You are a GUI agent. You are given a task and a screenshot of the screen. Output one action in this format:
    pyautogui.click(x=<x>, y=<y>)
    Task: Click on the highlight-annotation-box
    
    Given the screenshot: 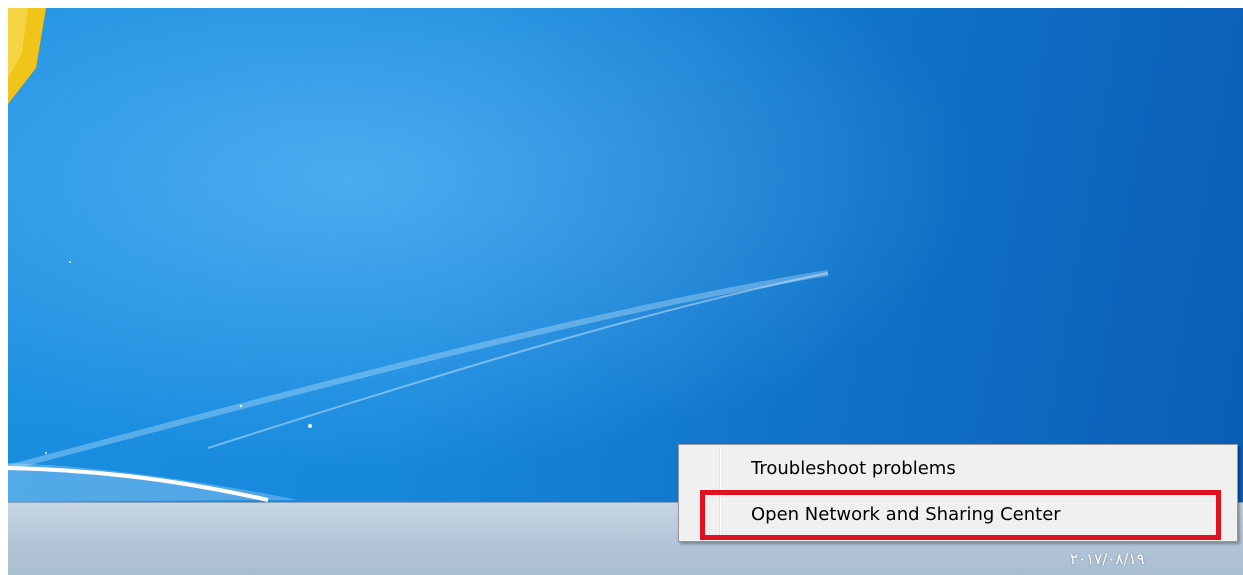 What is the action you would take?
    pyautogui.click(x=960, y=515)
    